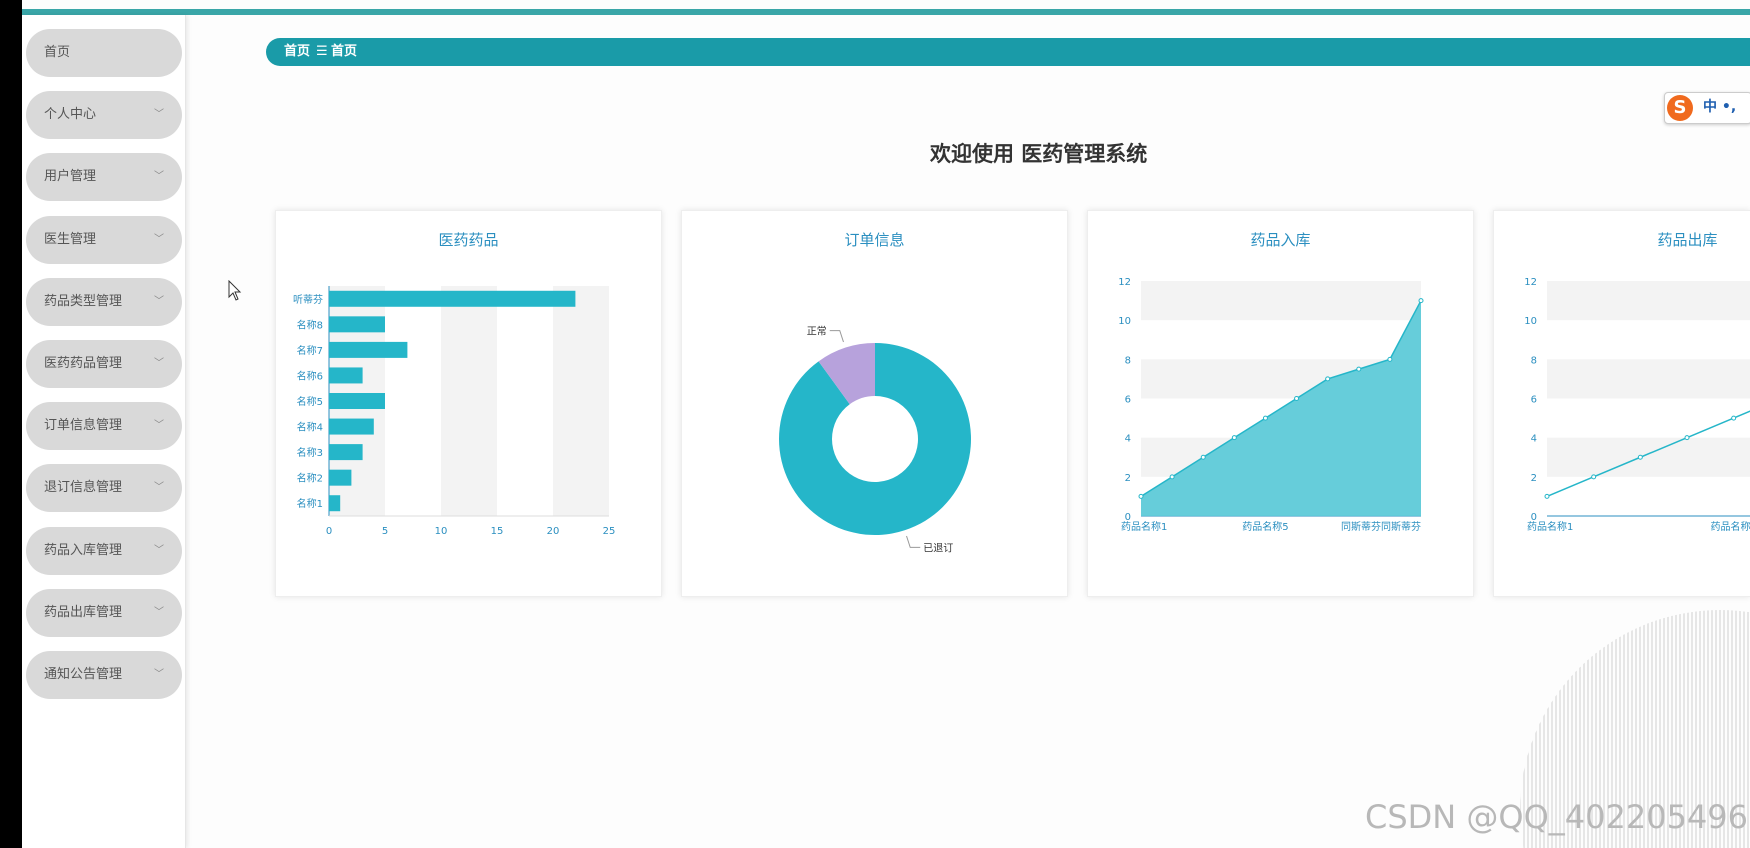  I want to click on chart-card-stock-out: 药品出库 024681012药品名称1药品名称5, so click(1621, 403).